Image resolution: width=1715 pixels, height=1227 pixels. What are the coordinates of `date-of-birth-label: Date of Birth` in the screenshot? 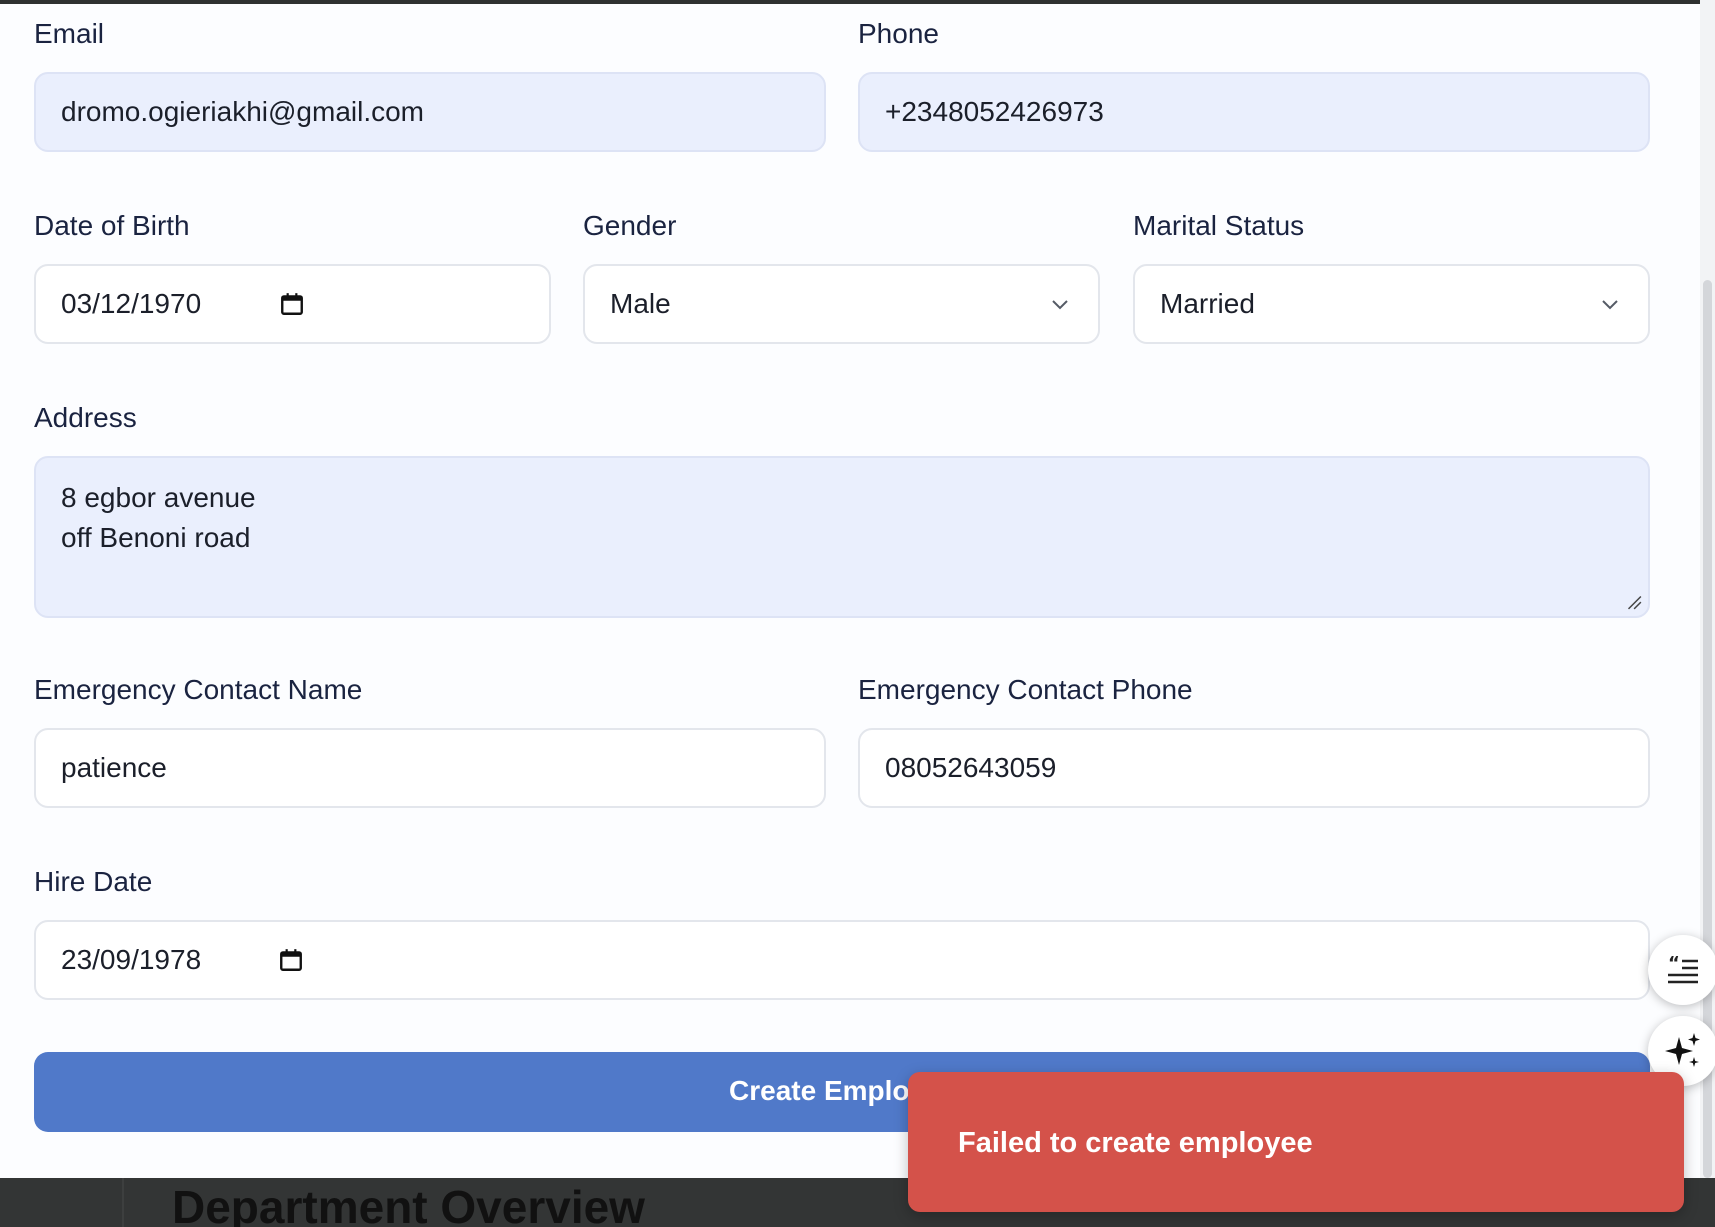 It's located at (112, 225).